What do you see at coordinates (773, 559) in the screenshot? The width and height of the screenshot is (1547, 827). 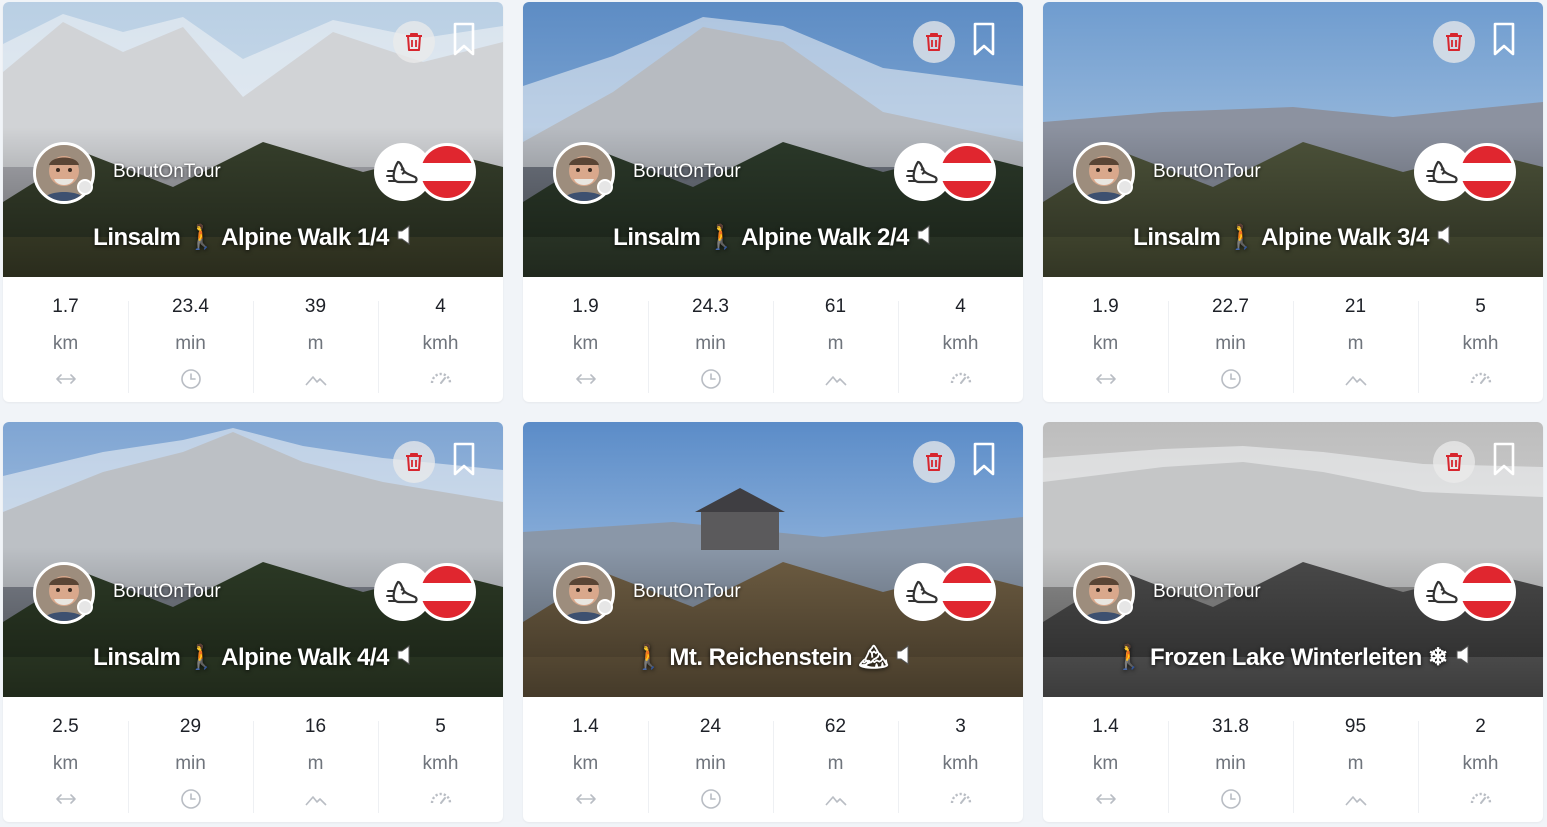 I see `tour-thumbnail: BorutOnTour 🚶 Mt. Reichenstein 🏔` at bounding box center [773, 559].